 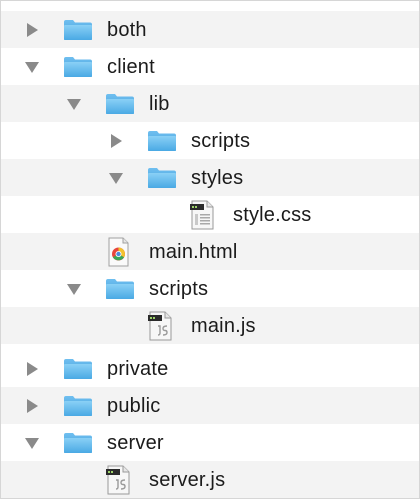 What do you see at coordinates (193, 251) in the screenshot?
I see `tree-item-label: main.html` at bounding box center [193, 251].